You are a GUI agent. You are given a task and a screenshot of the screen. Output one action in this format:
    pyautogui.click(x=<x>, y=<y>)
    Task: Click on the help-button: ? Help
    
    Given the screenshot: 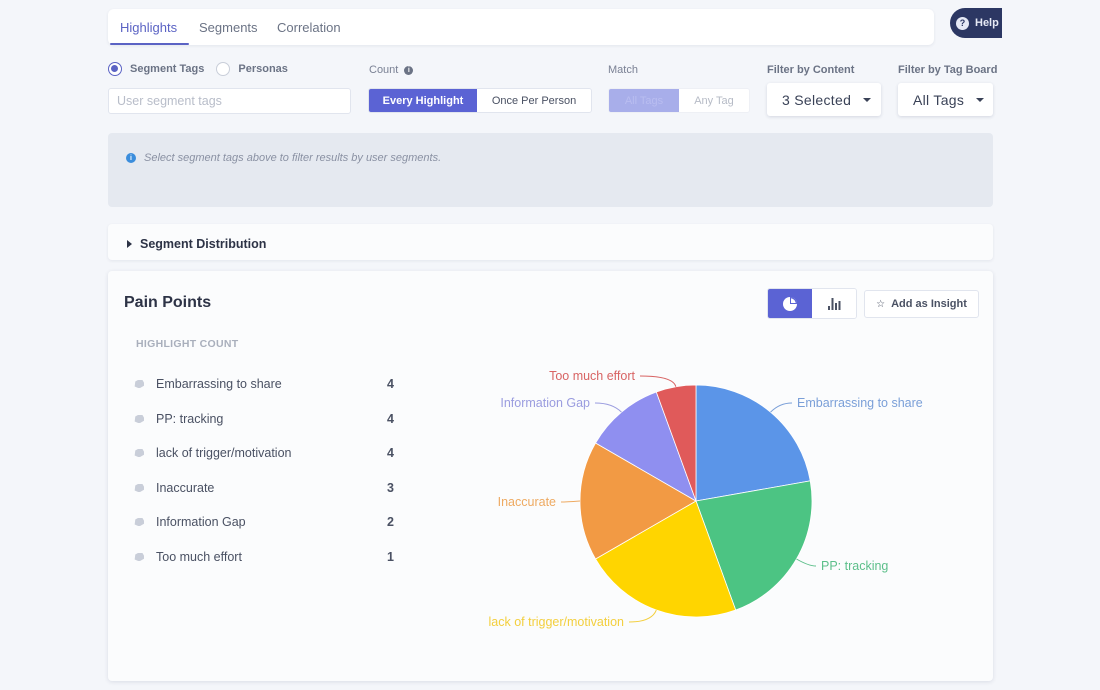 What is the action you would take?
    pyautogui.click(x=976, y=23)
    